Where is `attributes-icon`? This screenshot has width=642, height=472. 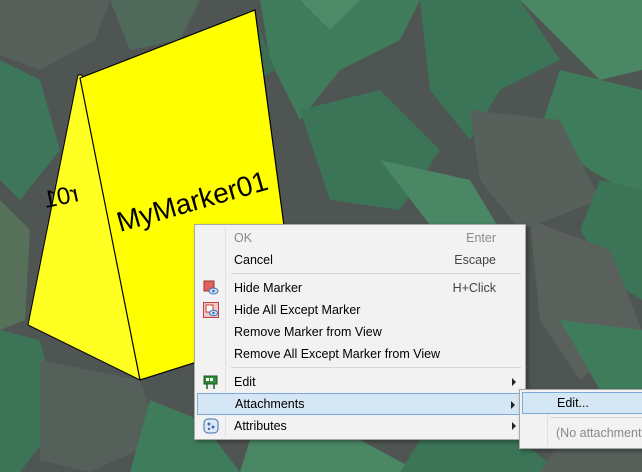 attributes-icon is located at coordinates (211, 426).